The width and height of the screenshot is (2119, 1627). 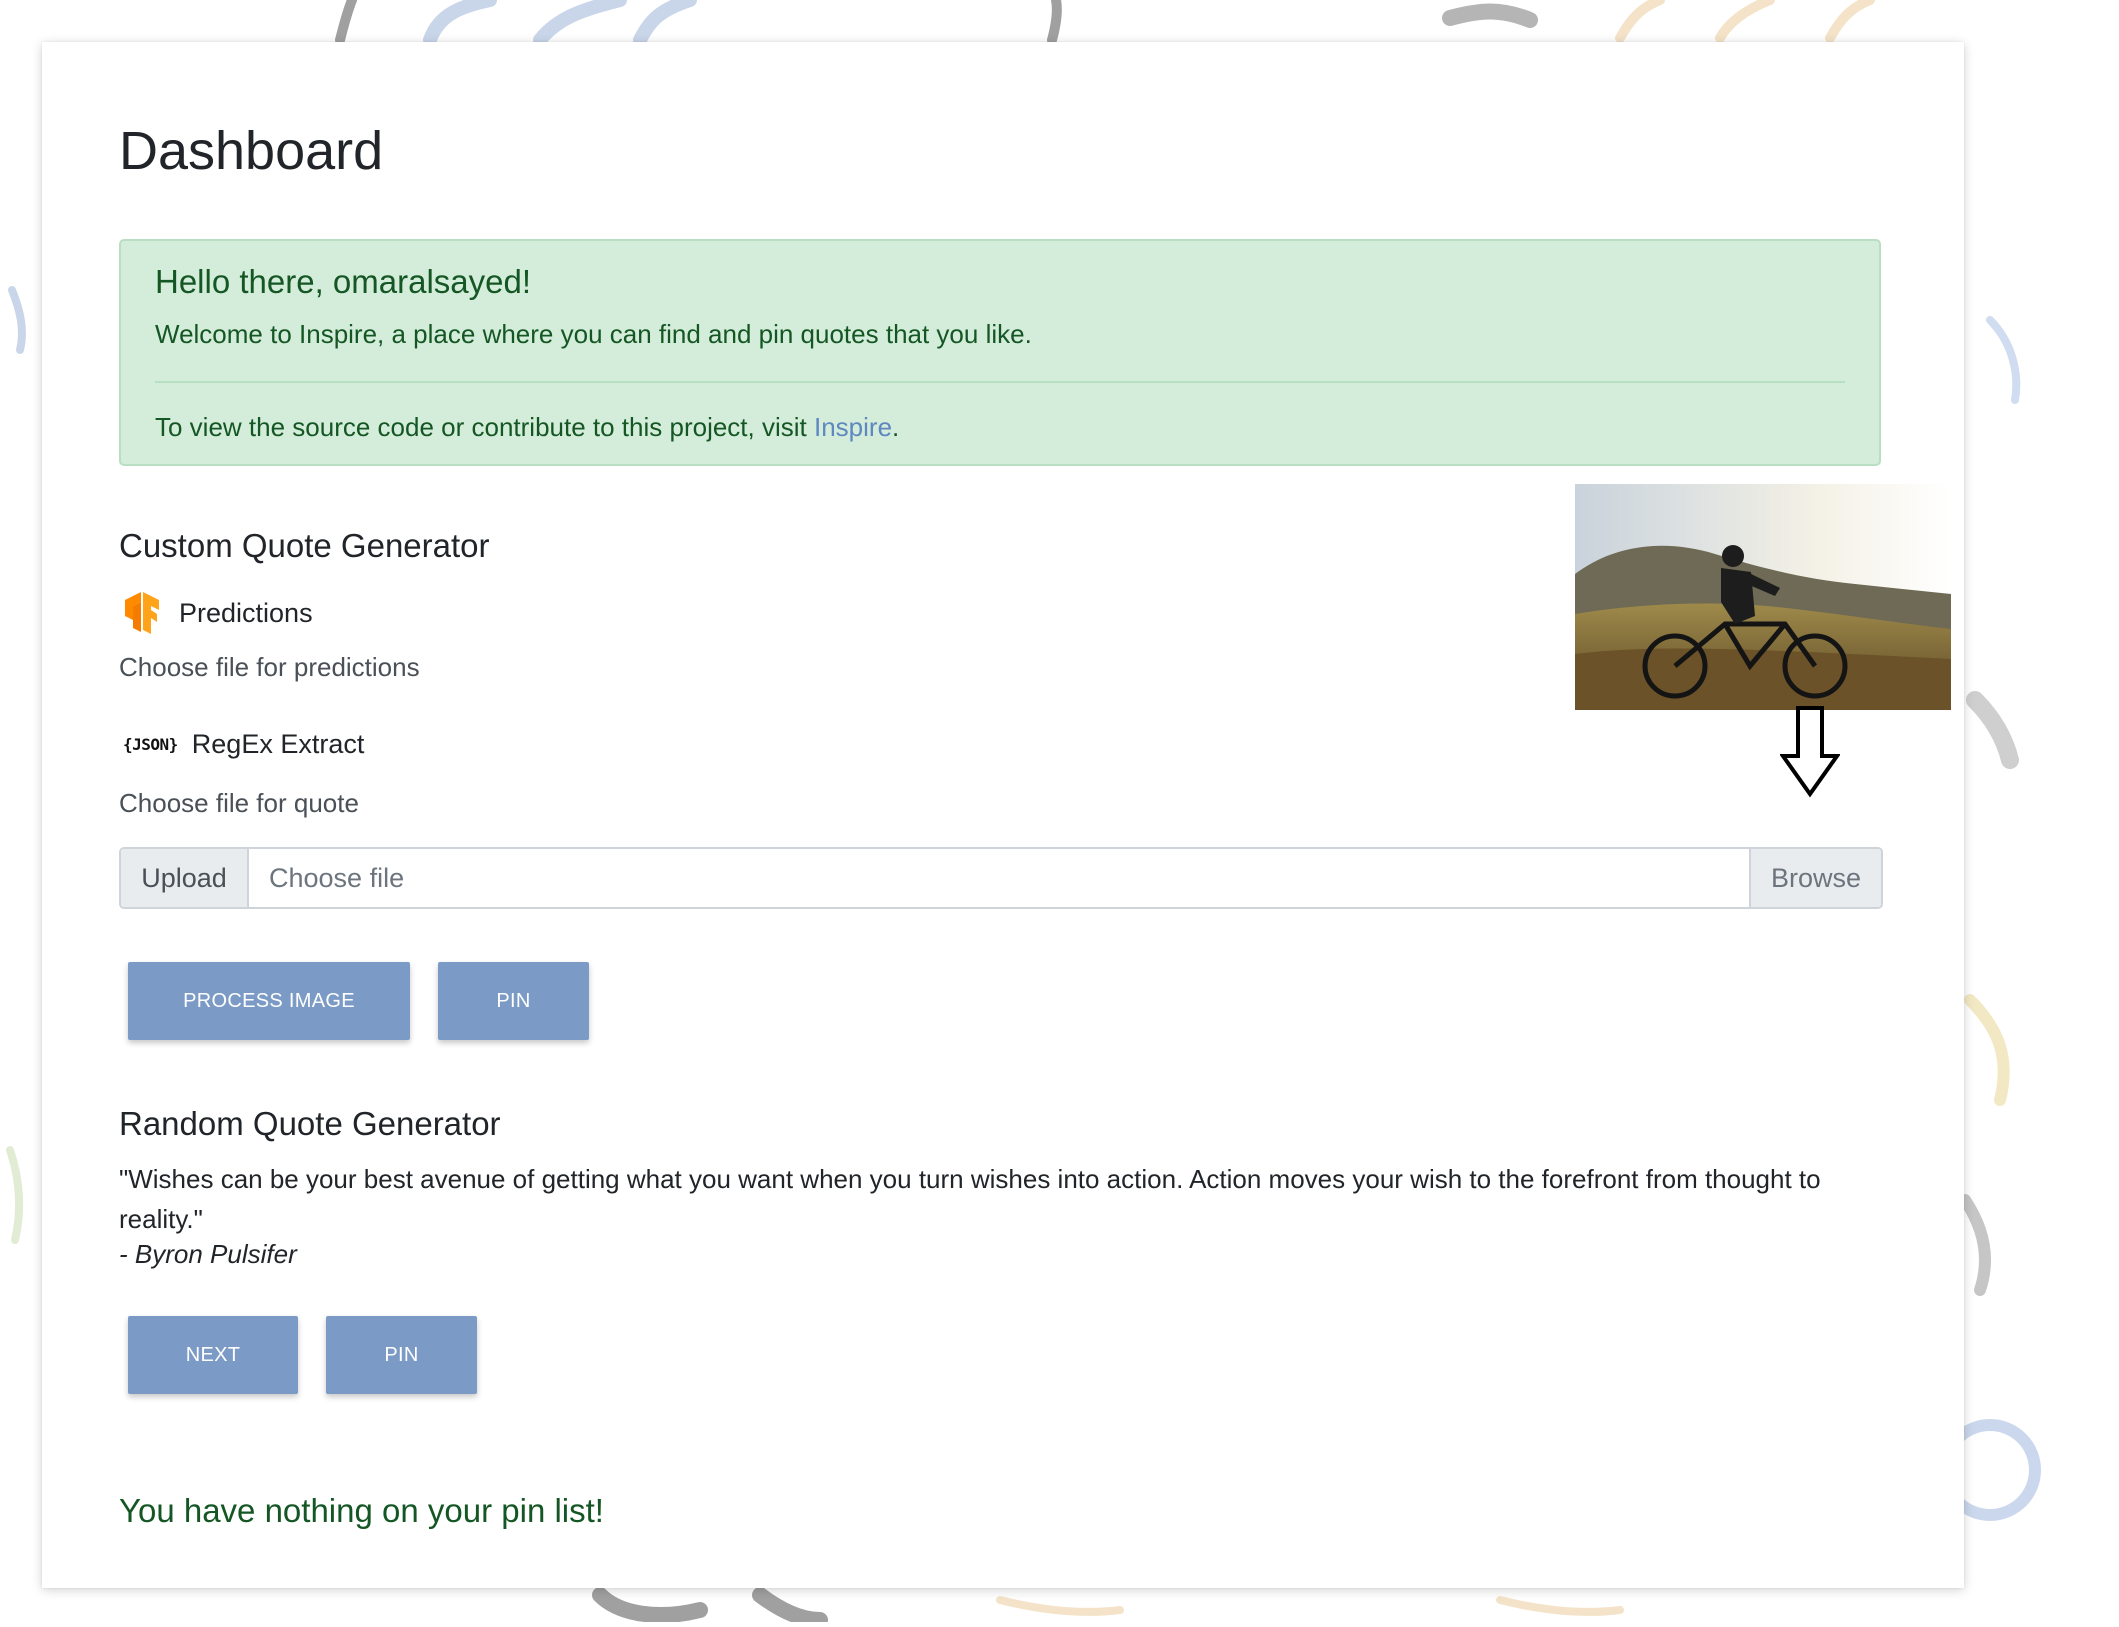 What do you see at coordinates (213, 1355) in the screenshot?
I see `next-button: NEXT` at bounding box center [213, 1355].